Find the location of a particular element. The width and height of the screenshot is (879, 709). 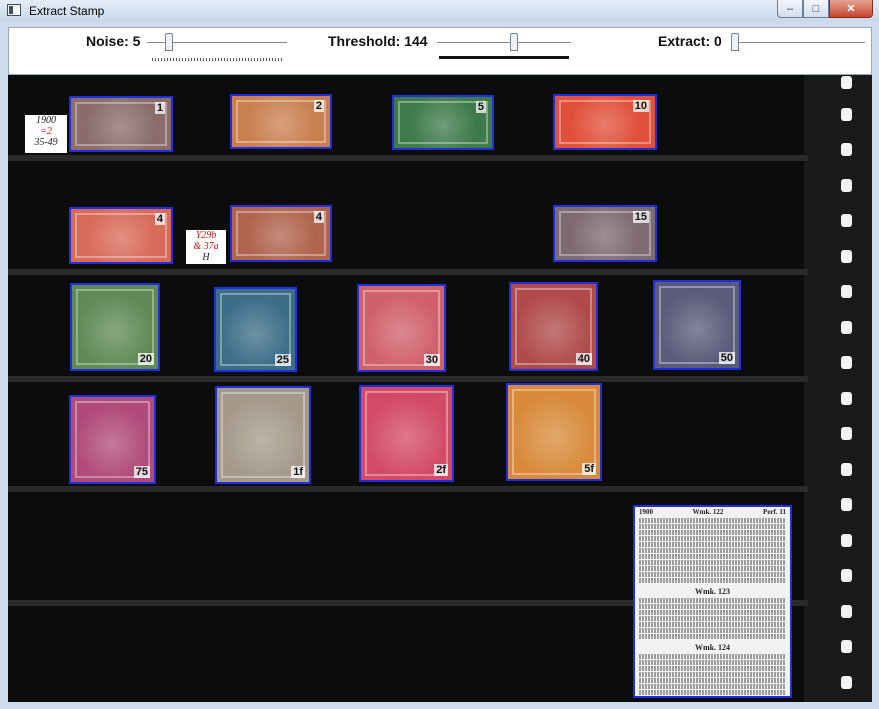

stamp-denomination: 5f is located at coordinates (589, 469).